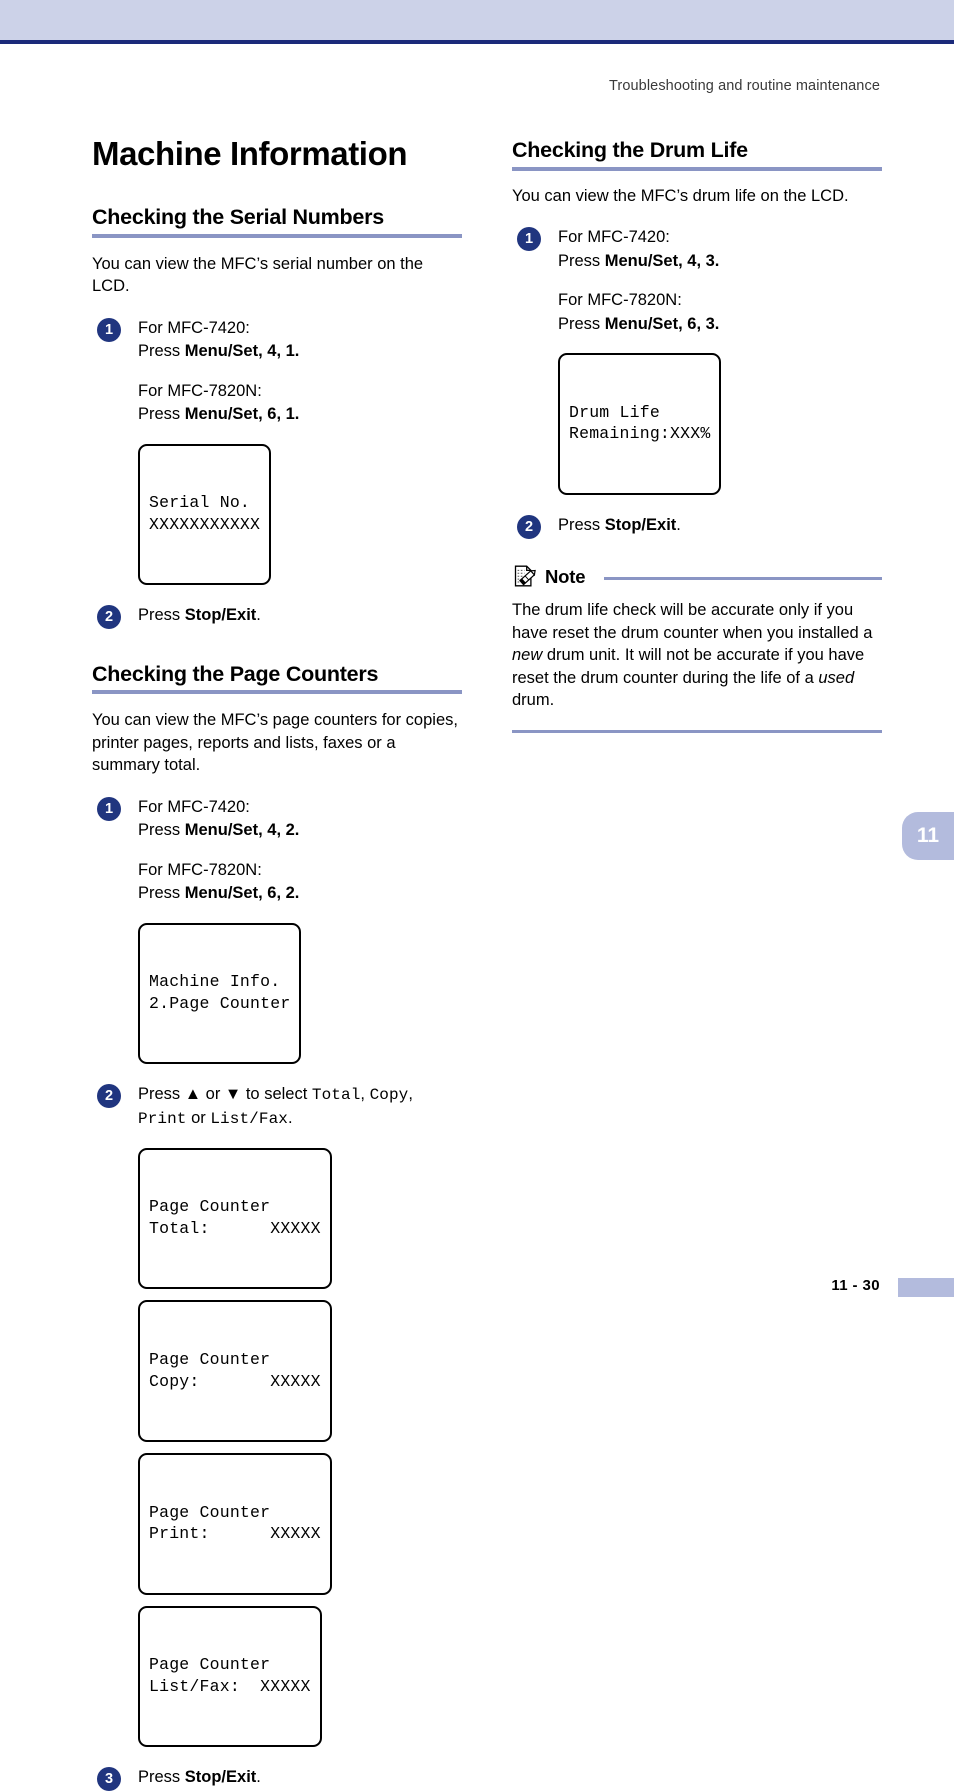 This screenshot has height=1791, width=954. Describe the element at coordinates (200, 503) in the screenshot. I see `lcd-line-1: Serial No.` at that location.